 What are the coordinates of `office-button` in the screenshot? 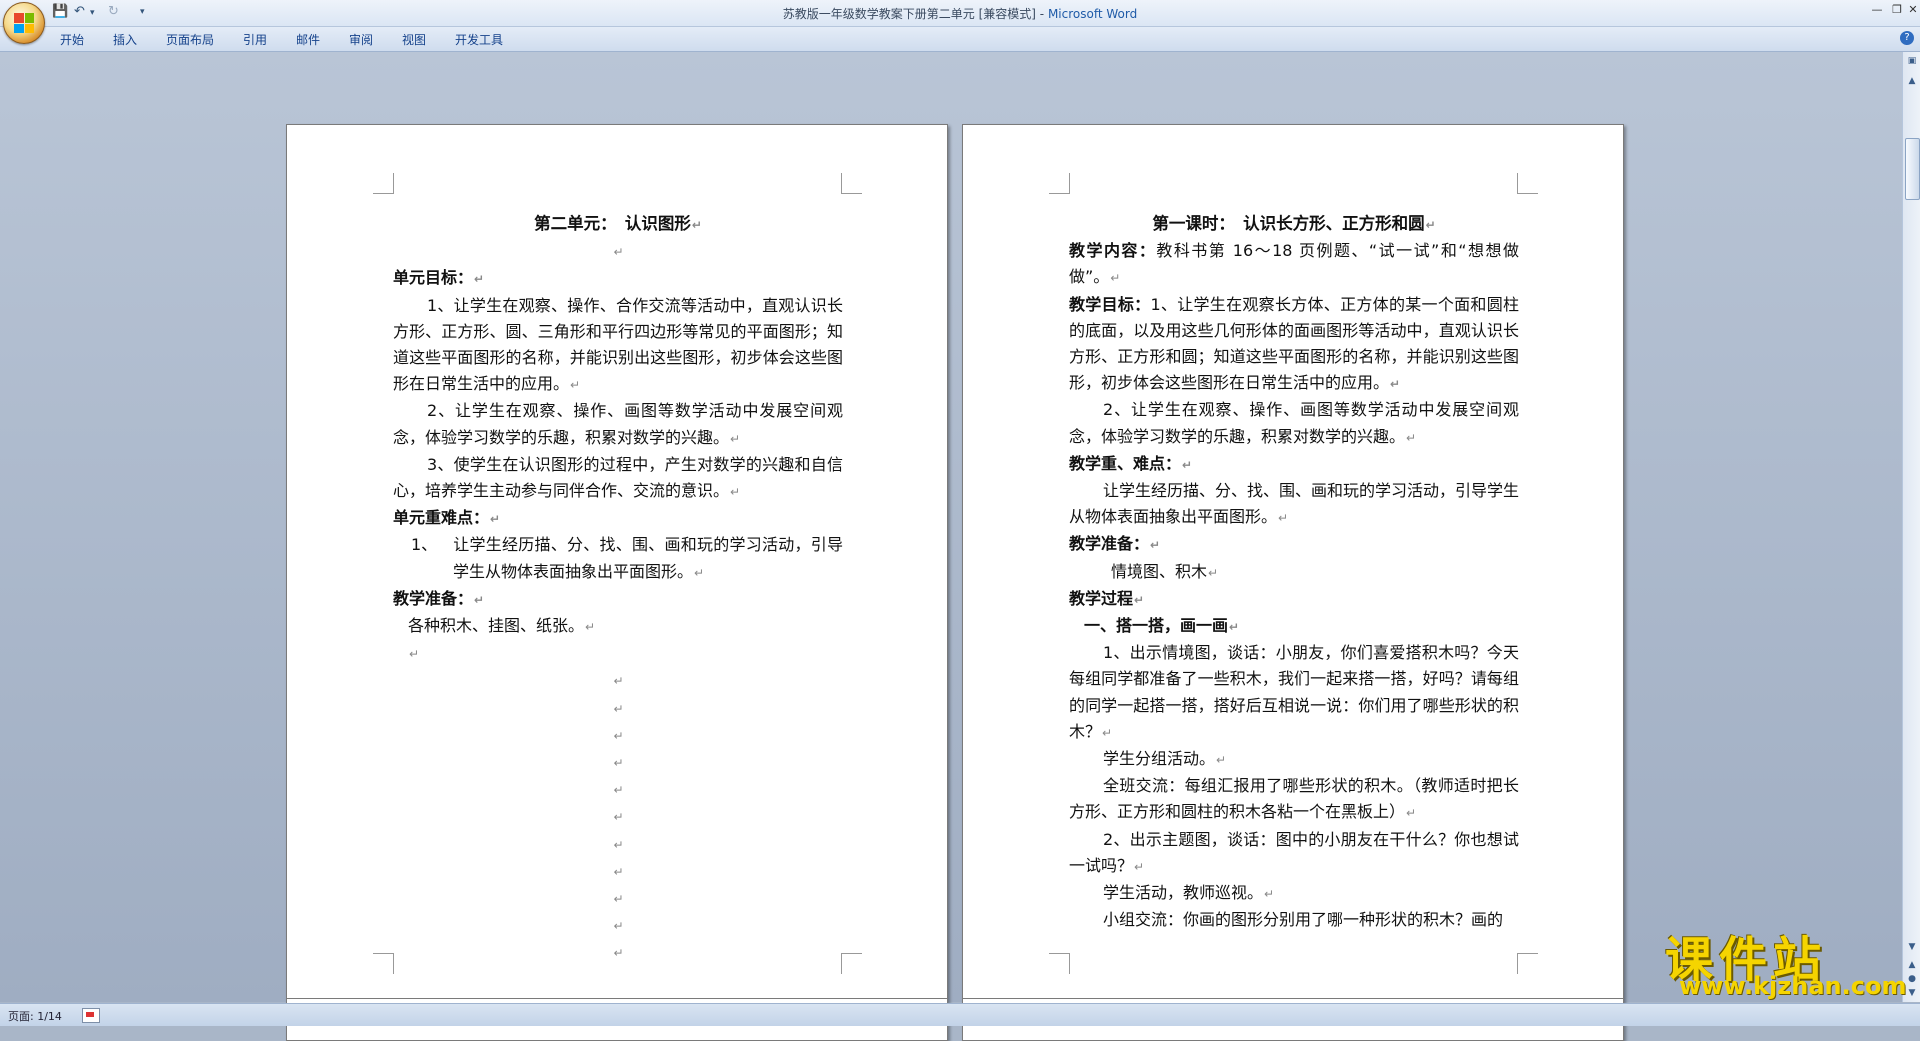 It's located at (24, 23).